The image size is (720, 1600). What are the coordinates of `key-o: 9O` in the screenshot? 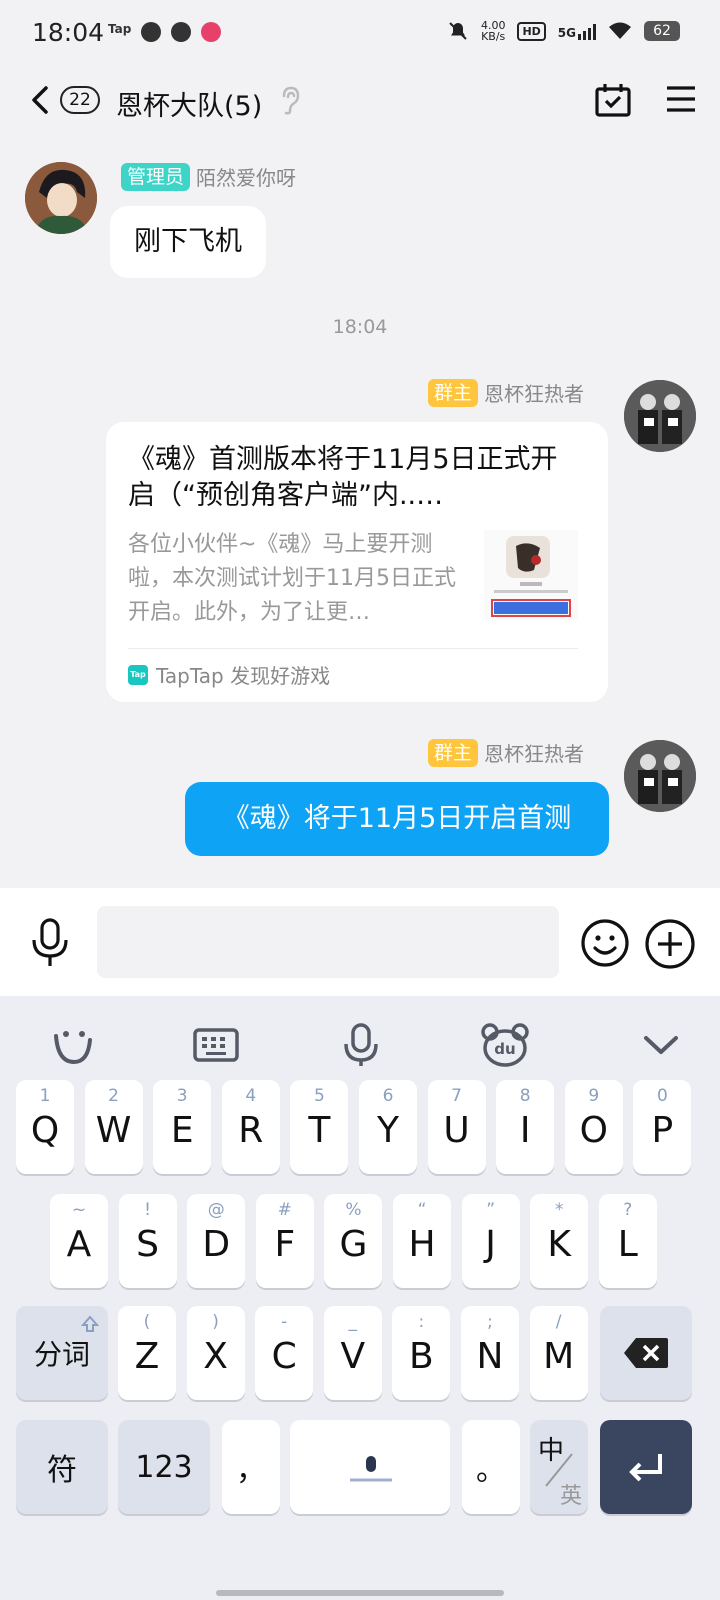 It's located at (593, 1127).